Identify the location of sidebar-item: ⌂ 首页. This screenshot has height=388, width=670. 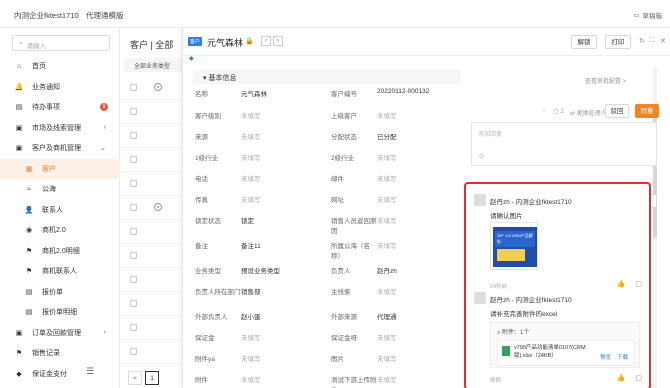
(60, 66).